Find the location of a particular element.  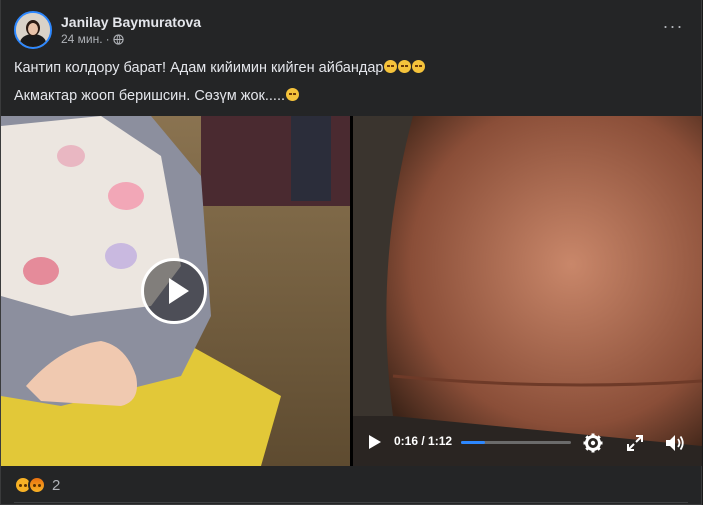

video-time: 0:16 / 1:12 is located at coordinates (423, 441).